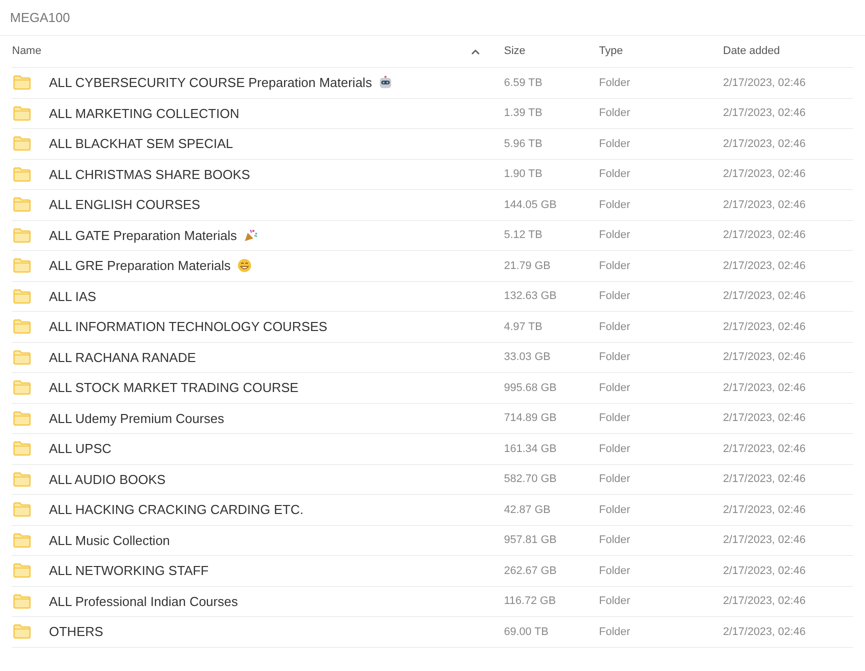  I want to click on folder-row: ALL Udemy Premium Courses 714.89 GB Folder 2/17/2023, 02:46, so click(432, 419).